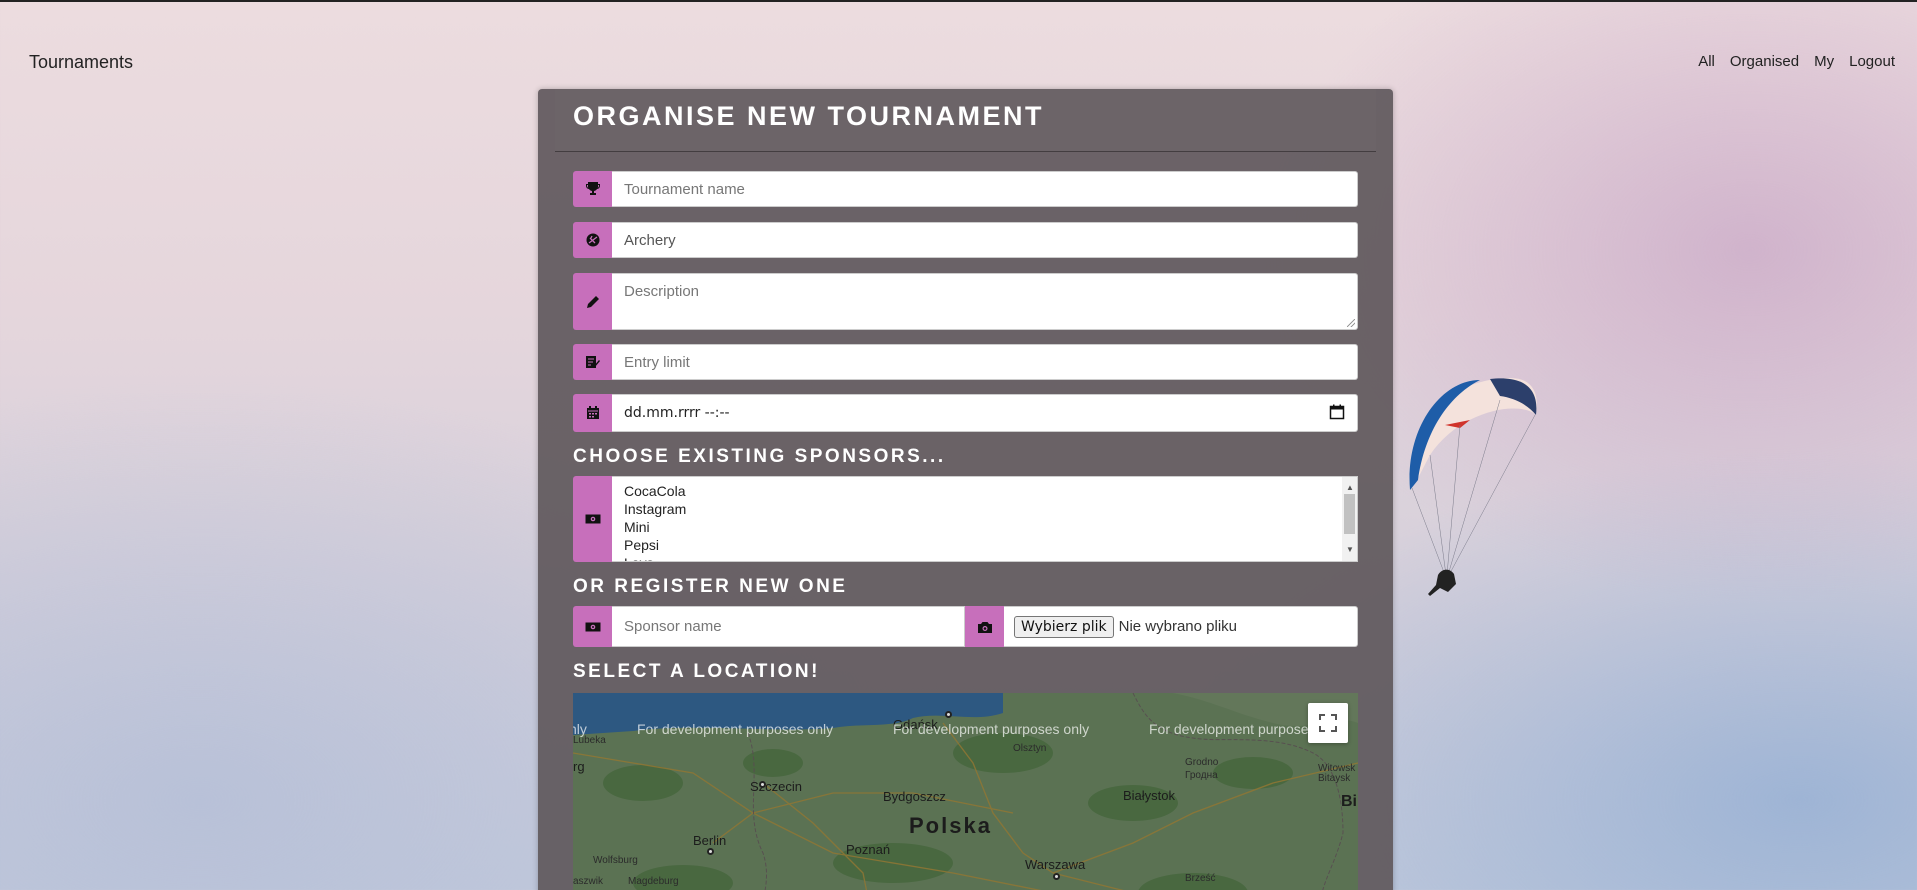 The width and height of the screenshot is (1917, 890). What do you see at coordinates (1337, 412) in the screenshot?
I see `date-picker-icon` at bounding box center [1337, 412].